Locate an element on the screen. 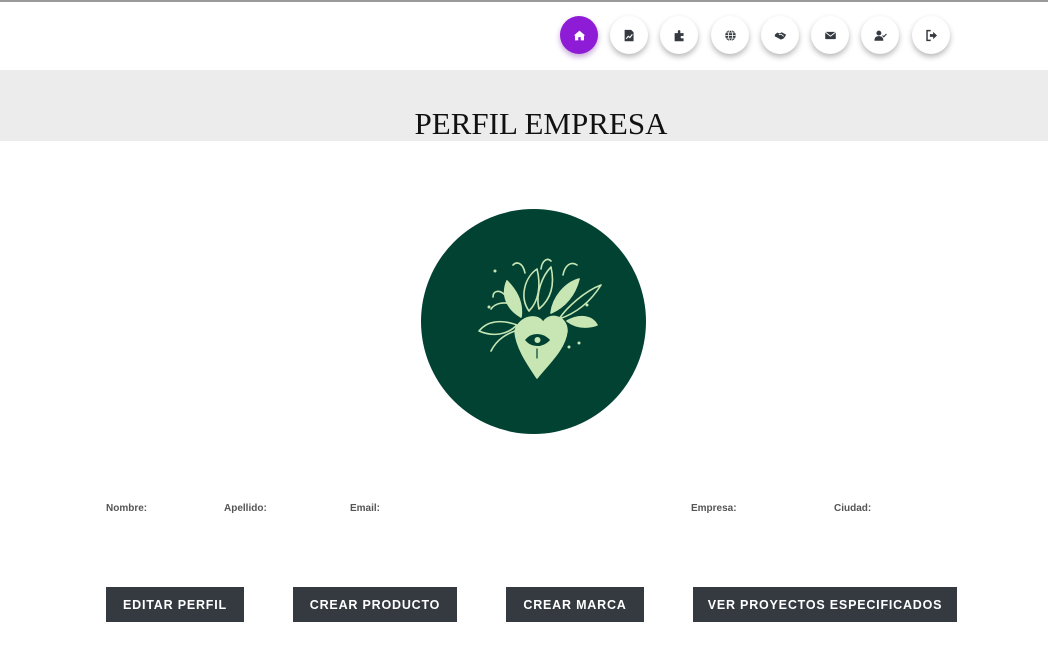  create-brand-button: CREAR MARCA is located at coordinates (575, 604).